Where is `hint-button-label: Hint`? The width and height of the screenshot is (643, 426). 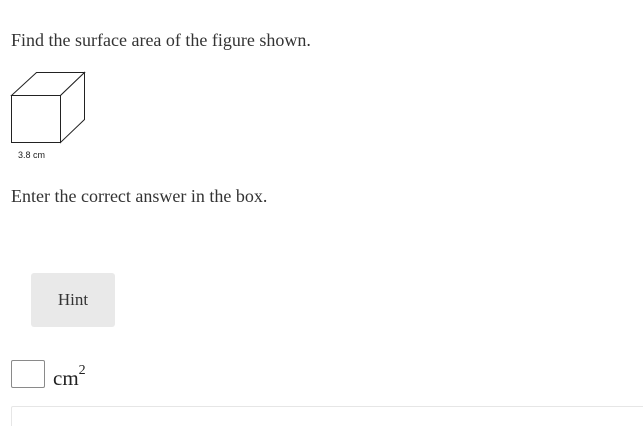 hint-button-label: Hint is located at coordinates (73, 299).